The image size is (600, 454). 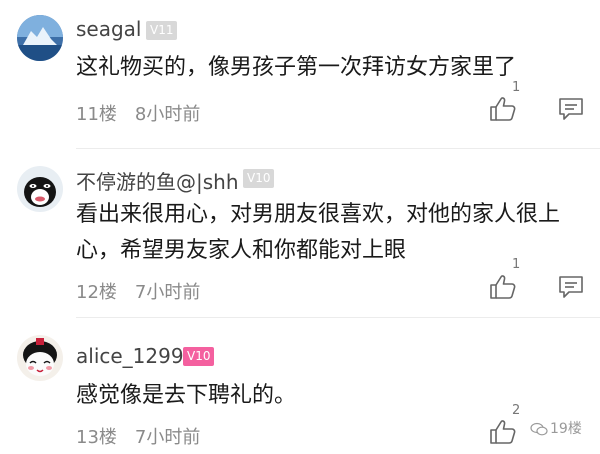 I want to click on iceberg-avatar-icon, so click(x=40, y=38).